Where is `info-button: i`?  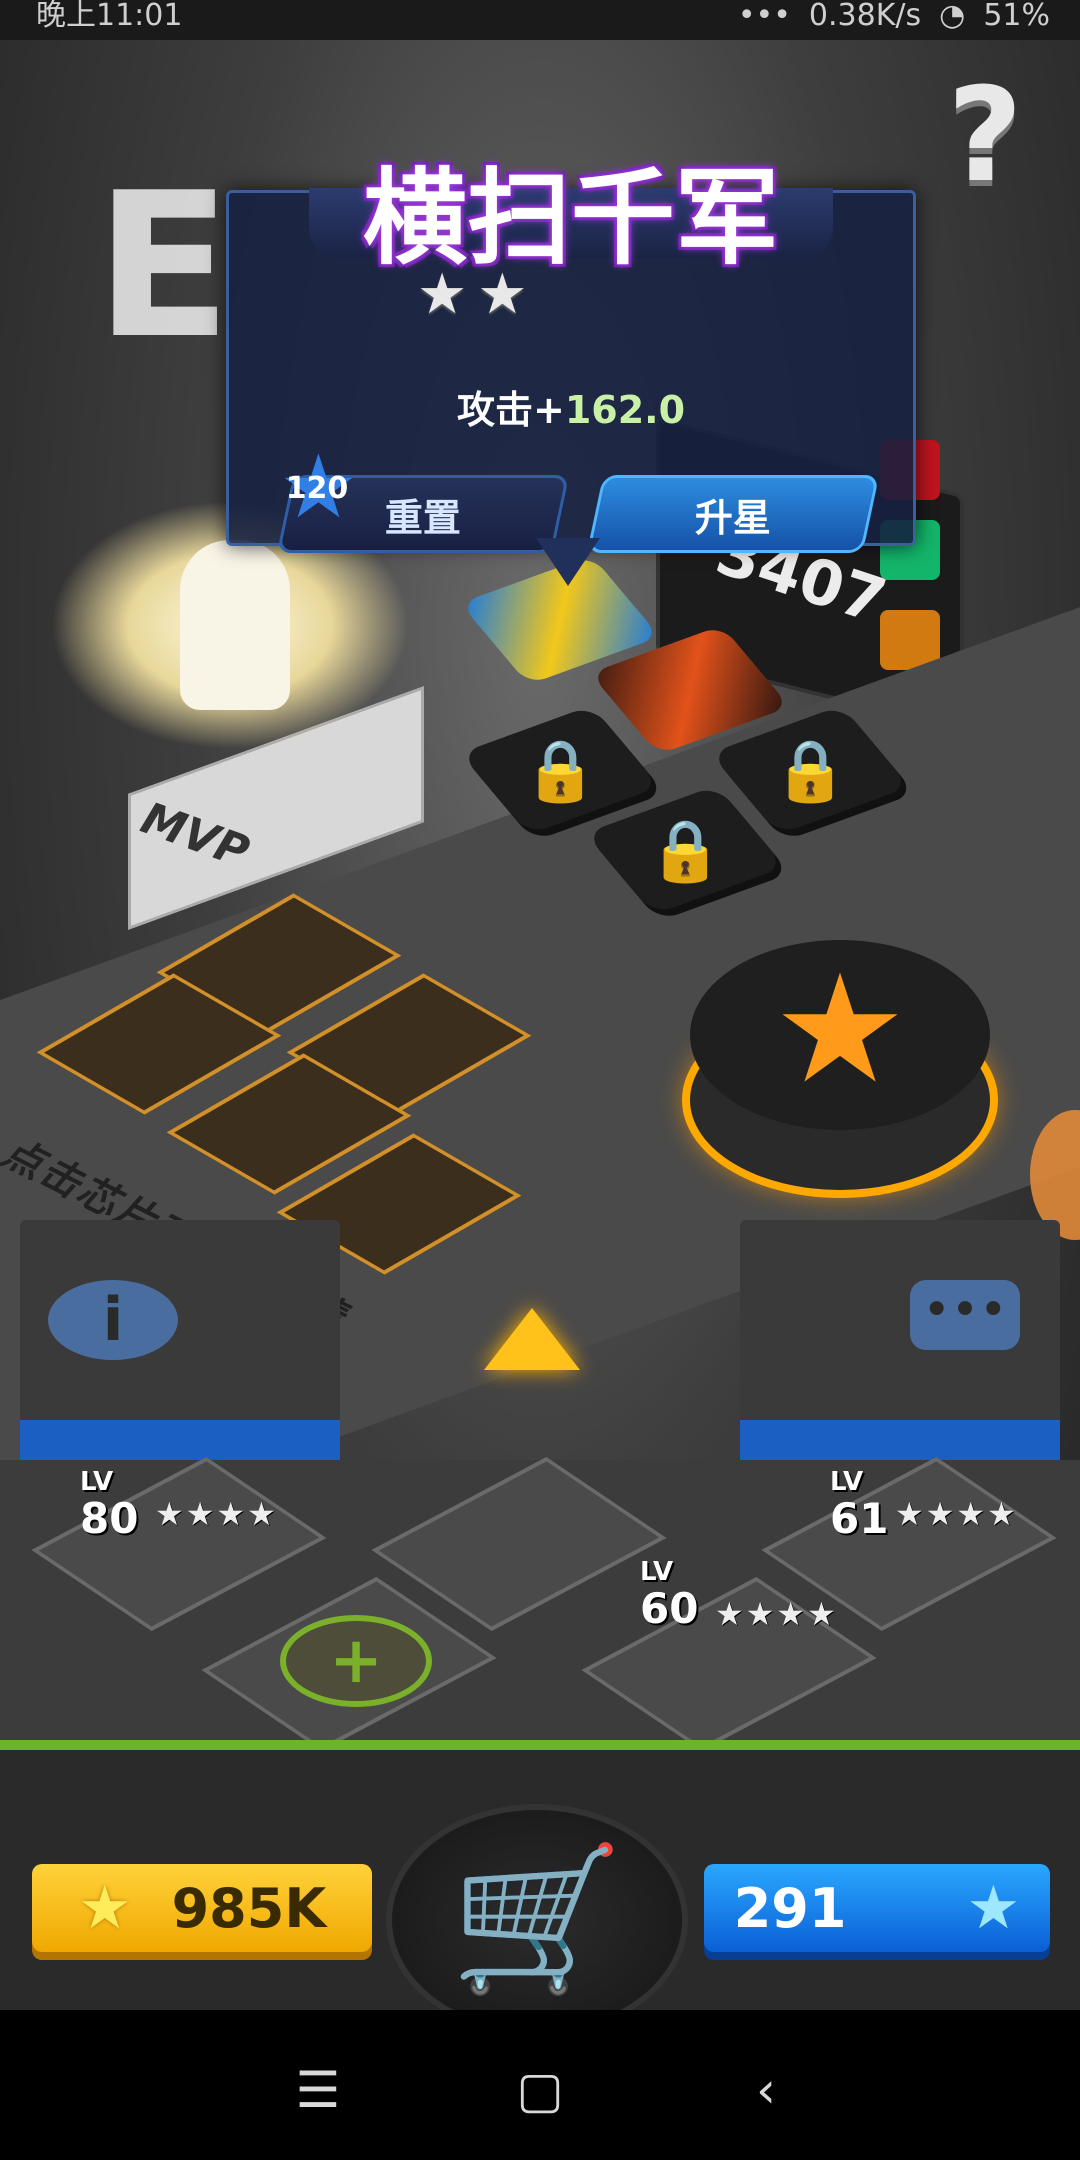
info-button: i is located at coordinates (180, 1343).